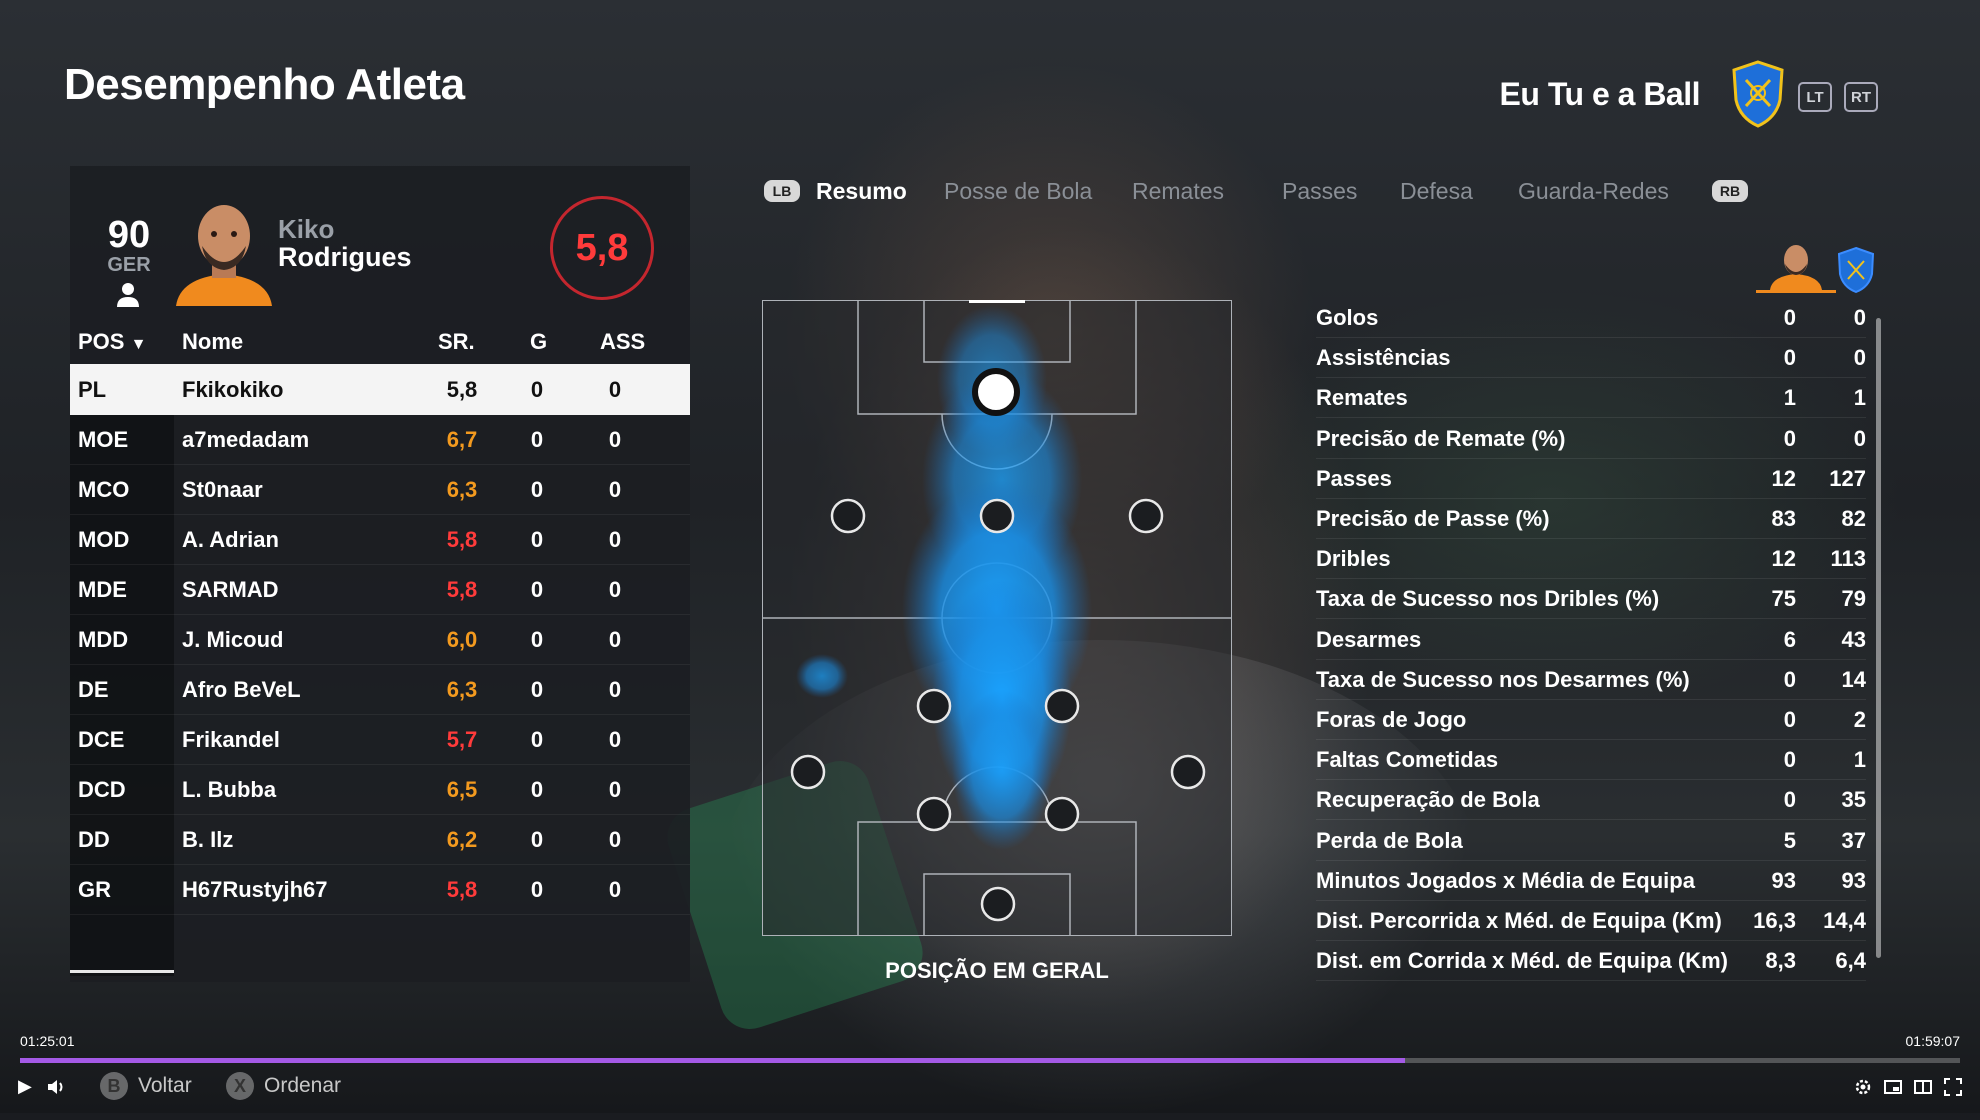 Image resolution: width=1980 pixels, height=1120 pixels. What do you see at coordinates (996, 392) in the screenshot?
I see `player-dot-selected` at bounding box center [996, 392].